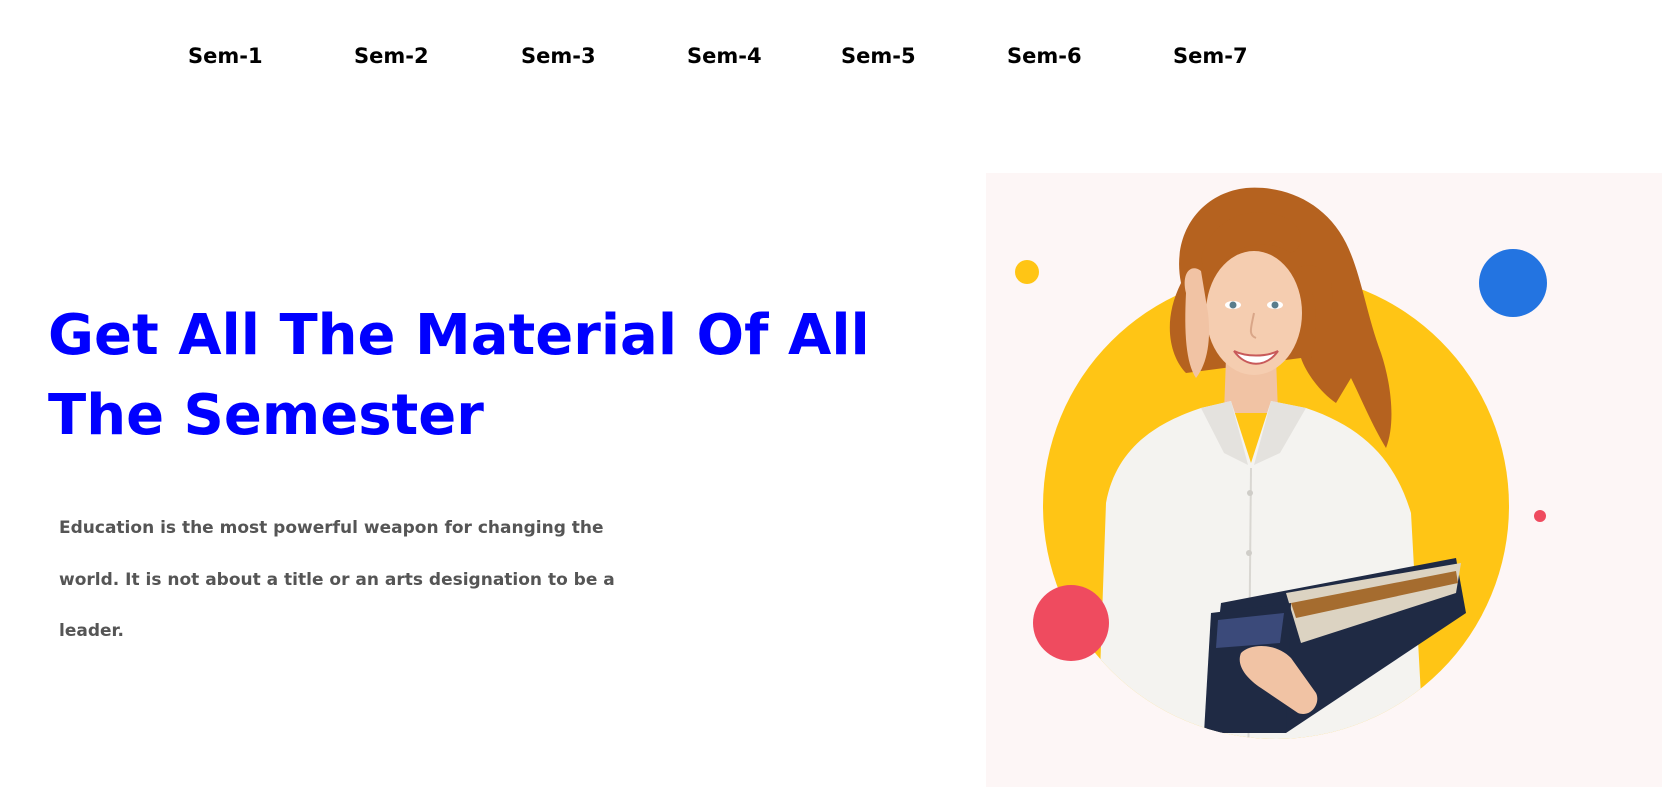 This screenshot has height=787, width=1662. What do you see at coordinates (878, 56) in the screenshot?
I see `nav-item-sem-5: Sem-5` at bounding box center [878, 56].